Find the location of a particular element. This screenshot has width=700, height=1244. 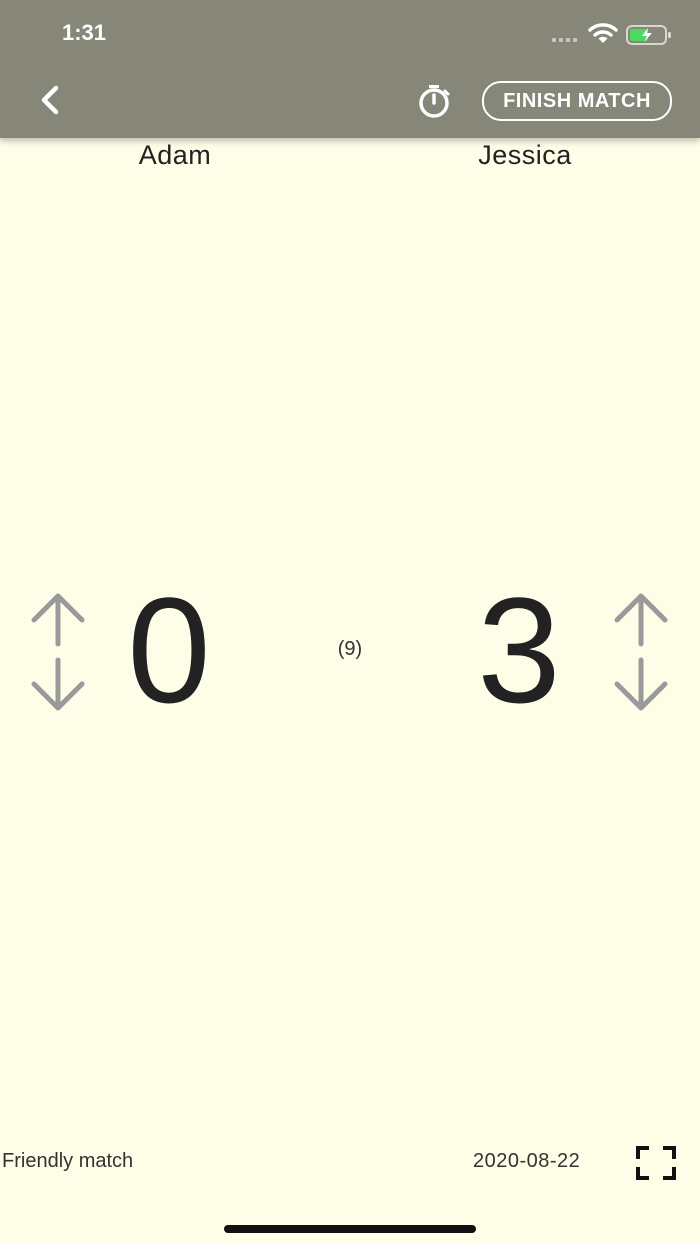

finish-match-button: FINISH MATCH is located at coordinates (577, 101).